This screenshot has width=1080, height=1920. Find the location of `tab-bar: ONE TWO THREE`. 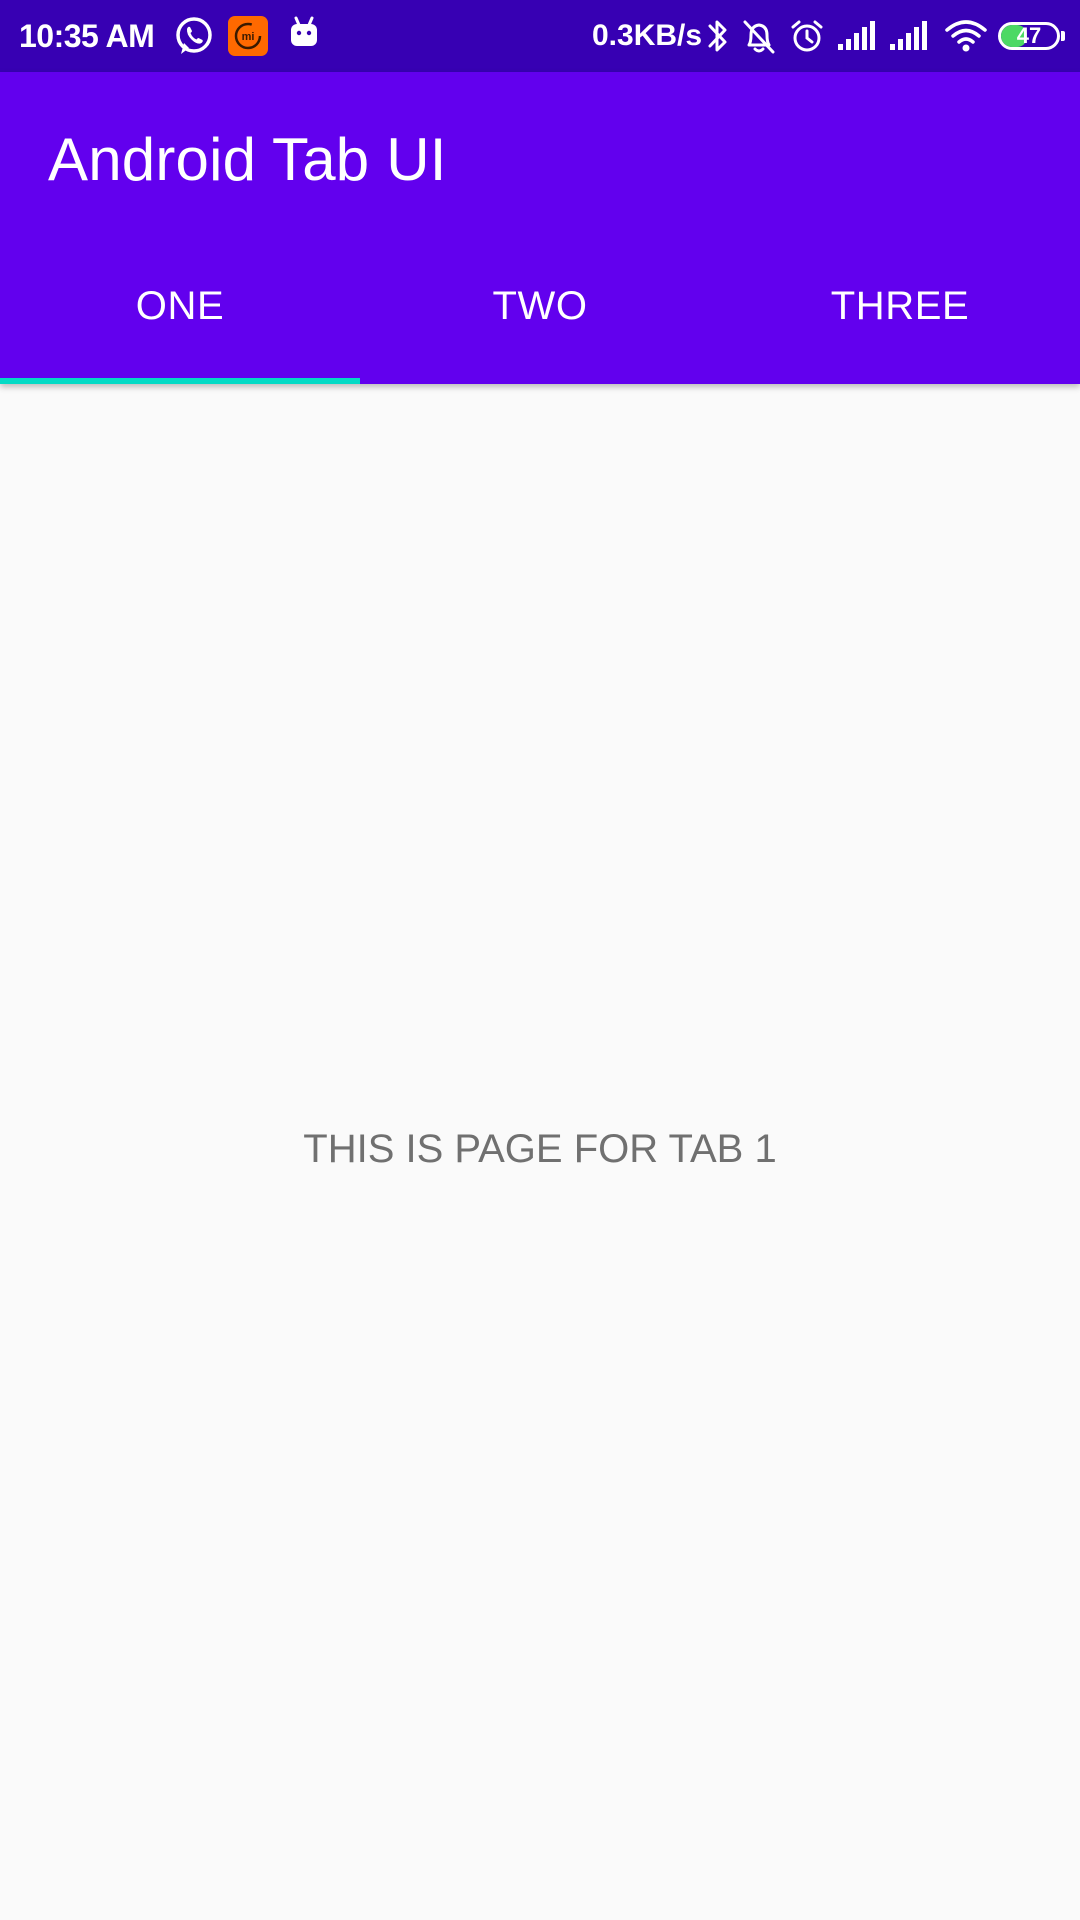

tab-bar: ONE TWO THREE is located at coordinates (540, 312).